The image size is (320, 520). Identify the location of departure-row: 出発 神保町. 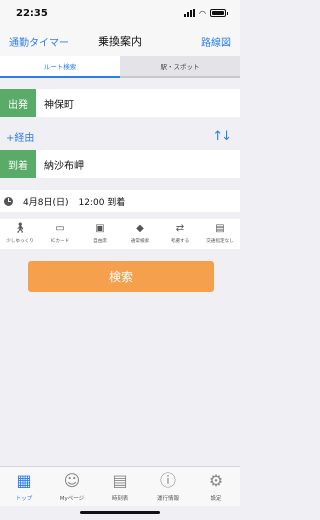
(120, 103).